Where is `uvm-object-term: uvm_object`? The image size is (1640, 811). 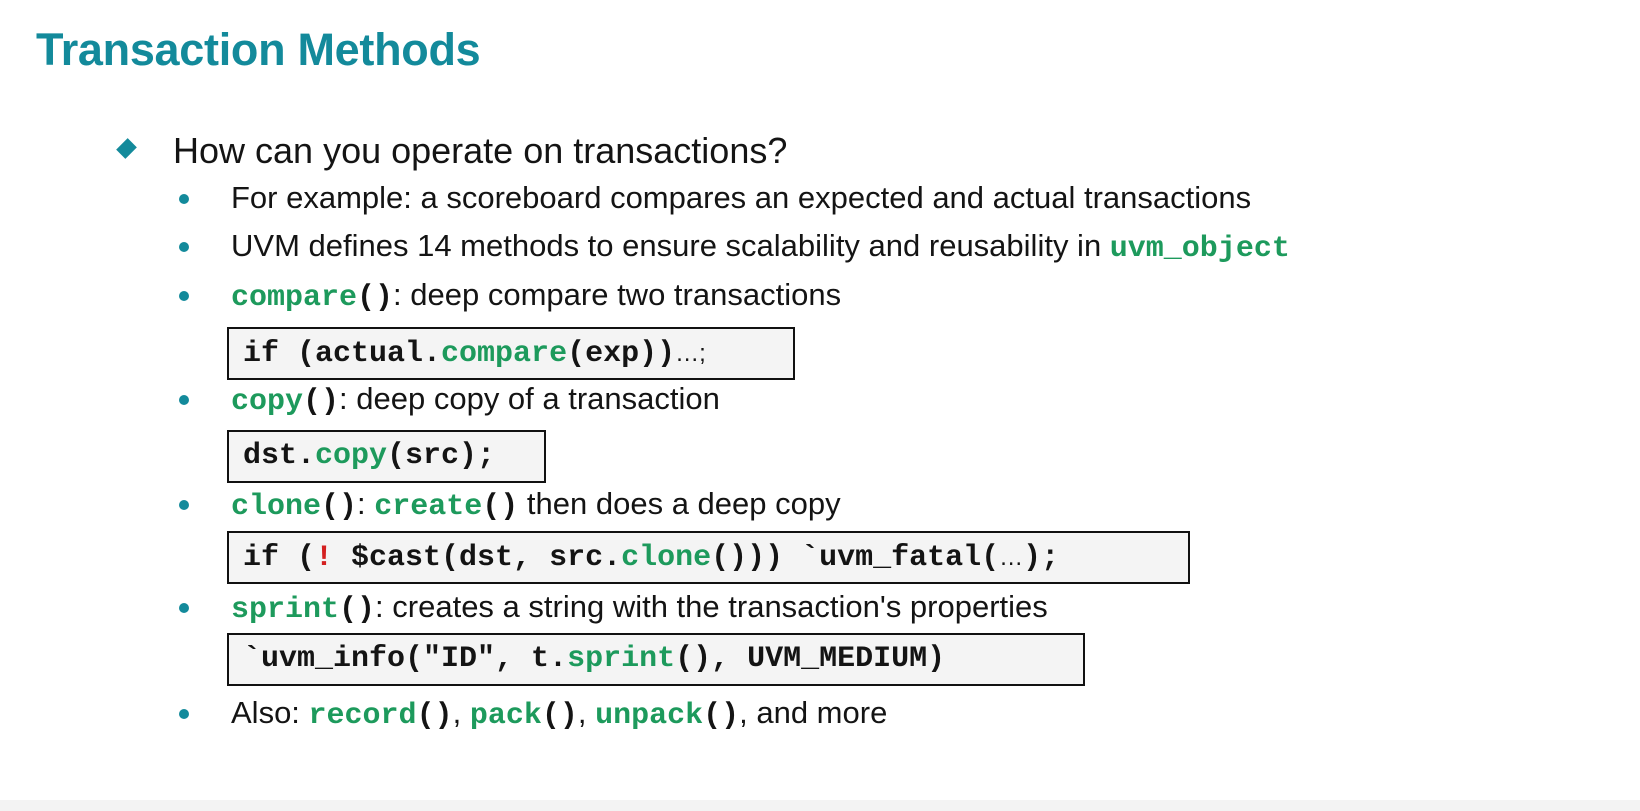
uvm-object-term: uvm_object is located at coordinates (1199, 249).